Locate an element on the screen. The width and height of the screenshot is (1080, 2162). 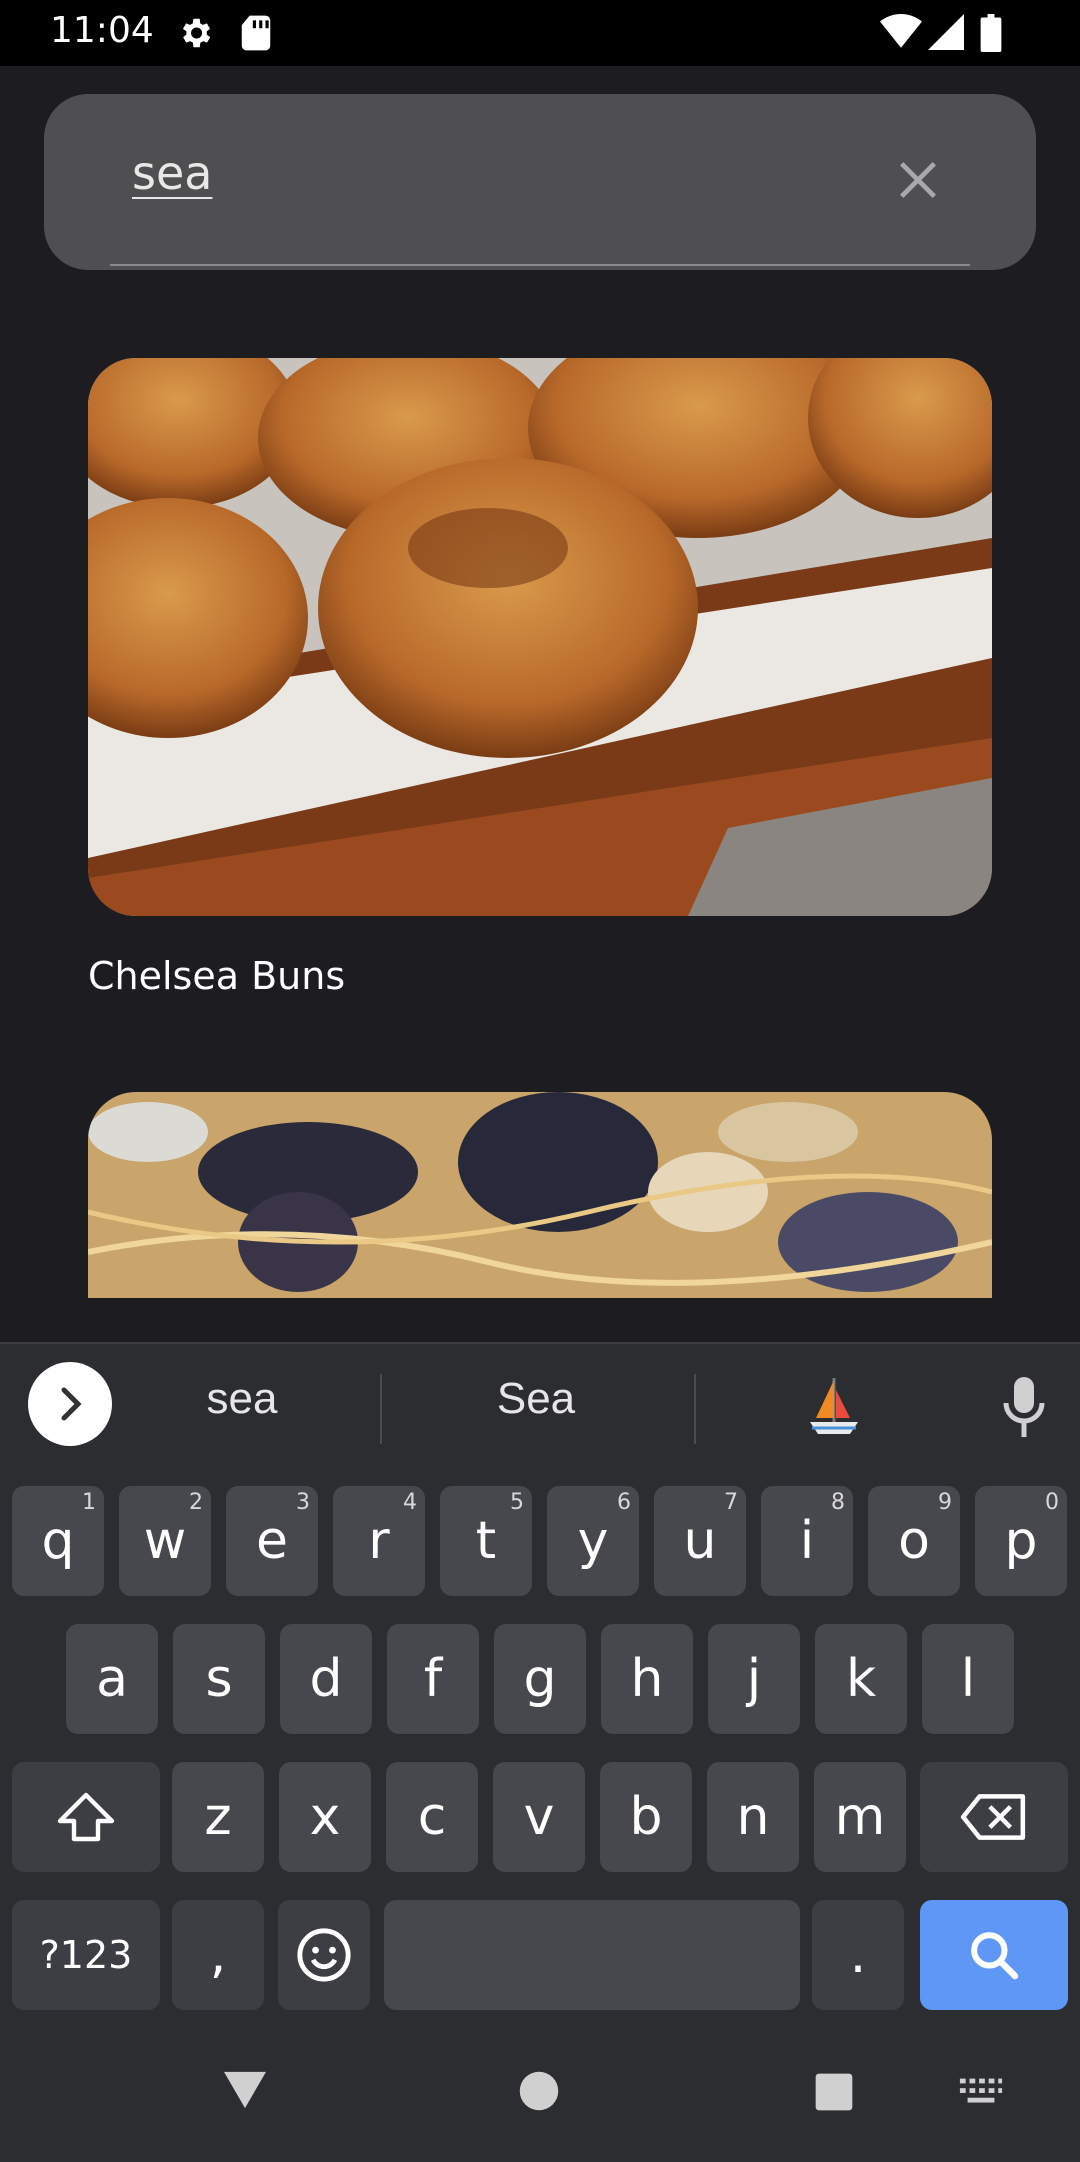
key-letter: y is located at coordinates (593, 1541).